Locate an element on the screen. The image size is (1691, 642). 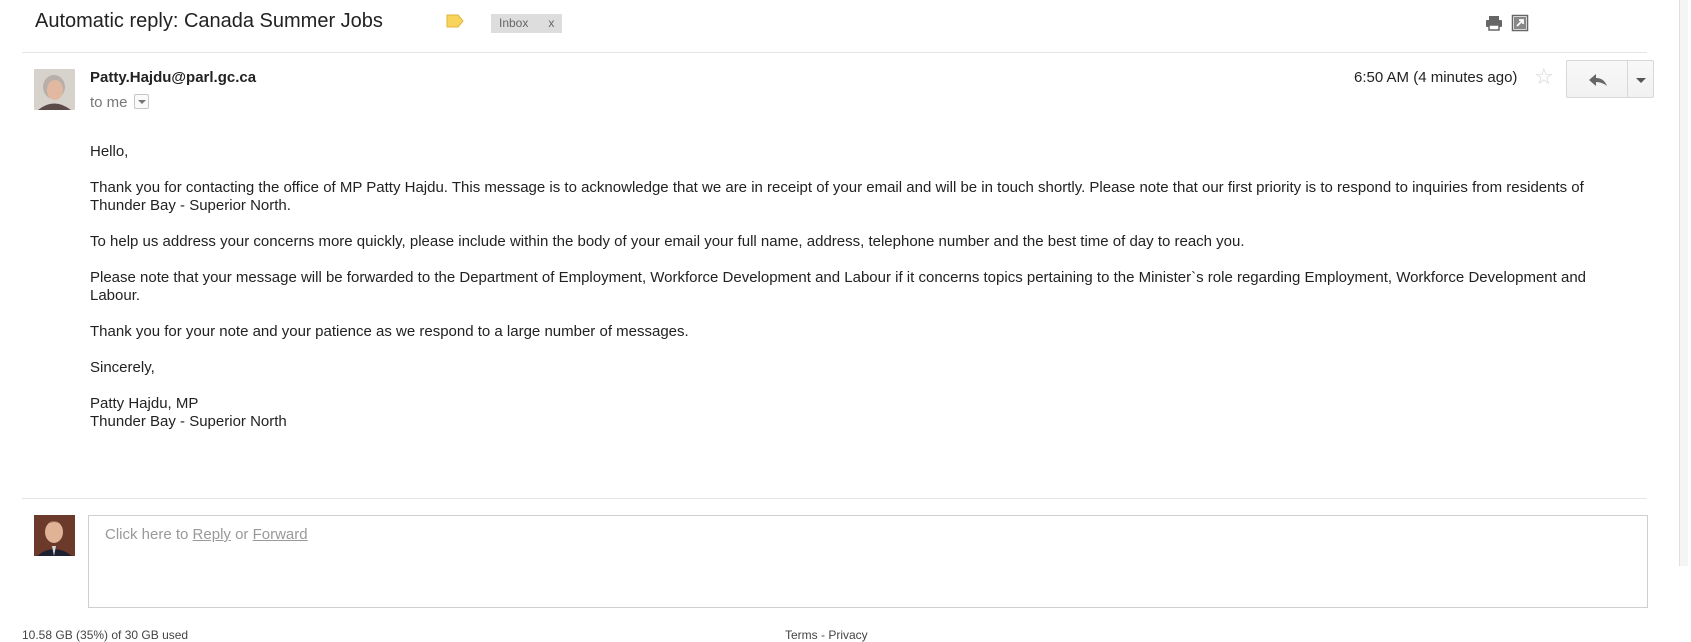
reply-prompt-prefix: Click here to is located at coordinates (149, 534).